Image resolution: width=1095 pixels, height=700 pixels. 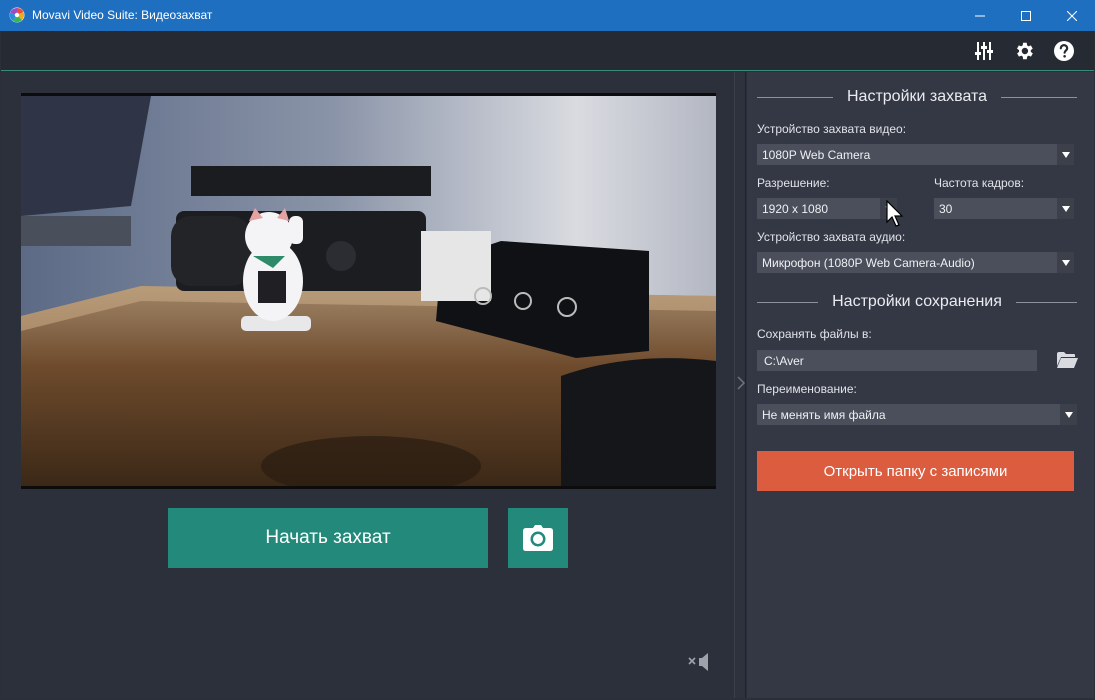 I want to click on audio-device-select: Микрофон (1080P Web Camera-Audio), so click(x=915, y=262).